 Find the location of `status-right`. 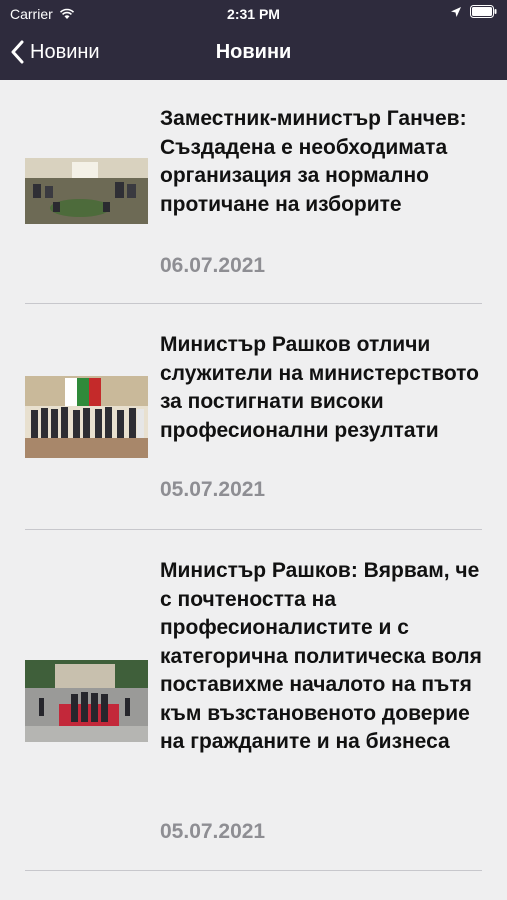

status-right is located at coordinates (473, 11).